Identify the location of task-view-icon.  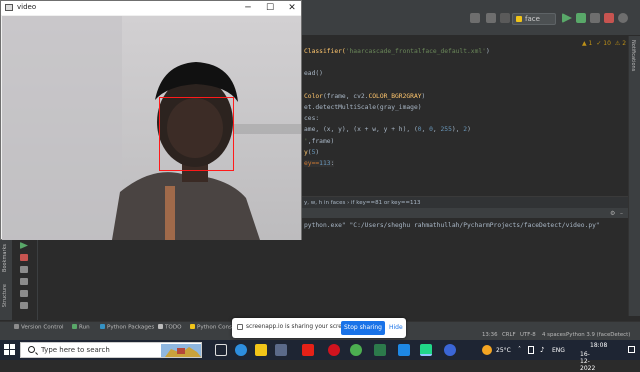
(221, 350).